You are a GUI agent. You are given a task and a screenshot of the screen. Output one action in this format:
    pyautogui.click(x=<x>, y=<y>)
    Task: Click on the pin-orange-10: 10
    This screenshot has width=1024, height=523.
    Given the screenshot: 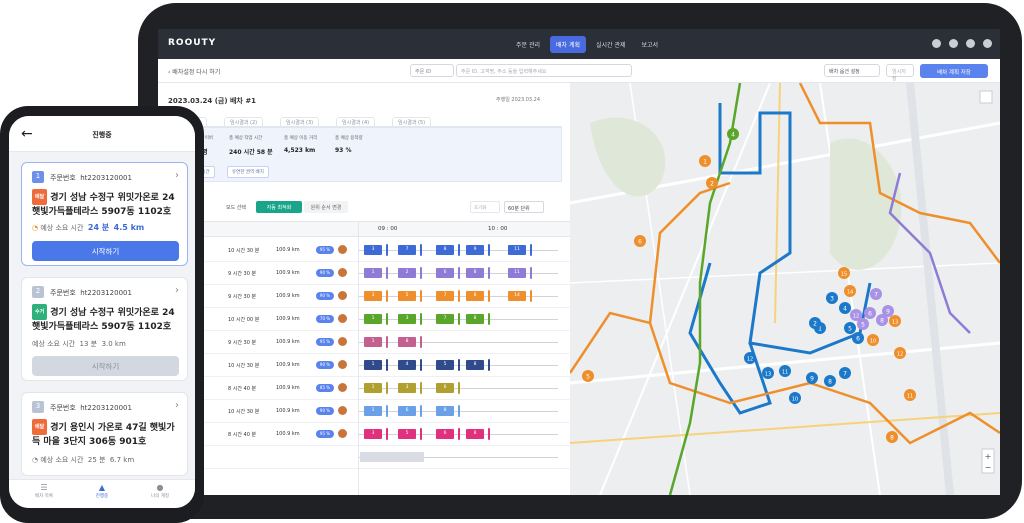 What is the action you would take?
    pyautogui.click(x=873, y=340)
    